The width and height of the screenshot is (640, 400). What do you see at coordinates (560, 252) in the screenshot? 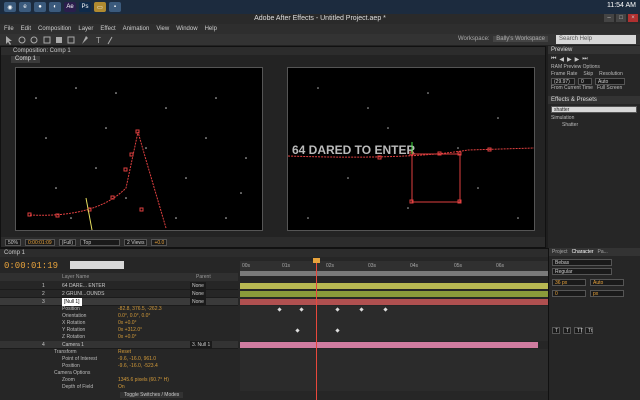
I see `tab-project: Project` at bounding box center [560, 252].